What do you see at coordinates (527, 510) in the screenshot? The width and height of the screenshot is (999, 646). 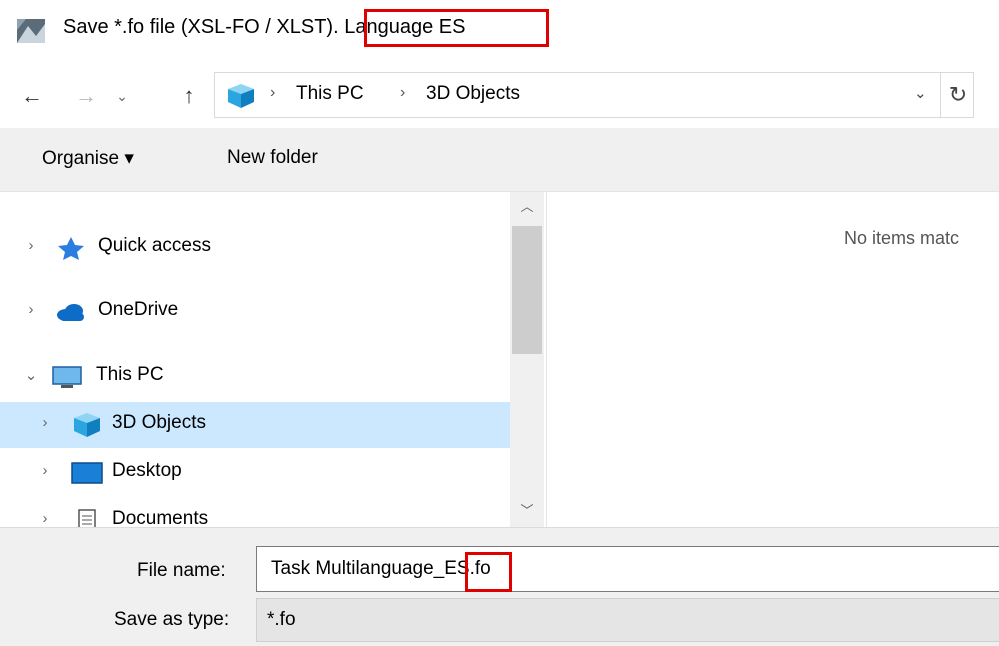 I see `scroll-down-icon: ﹀` at bounding box center [527, 510].